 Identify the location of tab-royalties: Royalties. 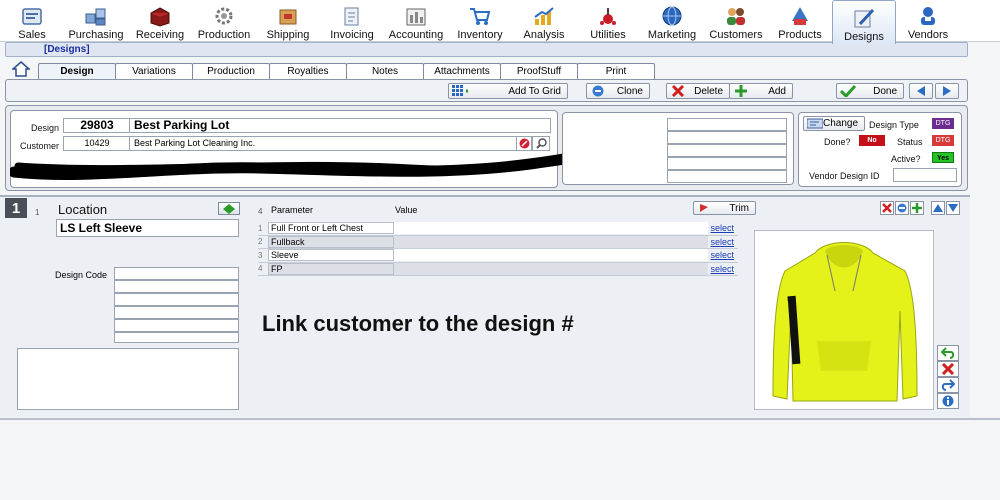
(308, 71).